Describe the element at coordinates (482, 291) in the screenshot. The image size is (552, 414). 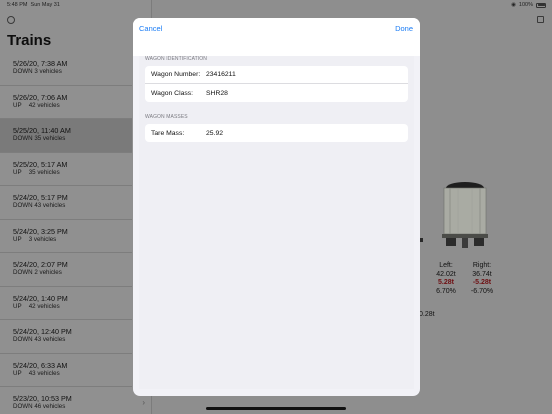
I see `right-percent: -6.70%` at that location.